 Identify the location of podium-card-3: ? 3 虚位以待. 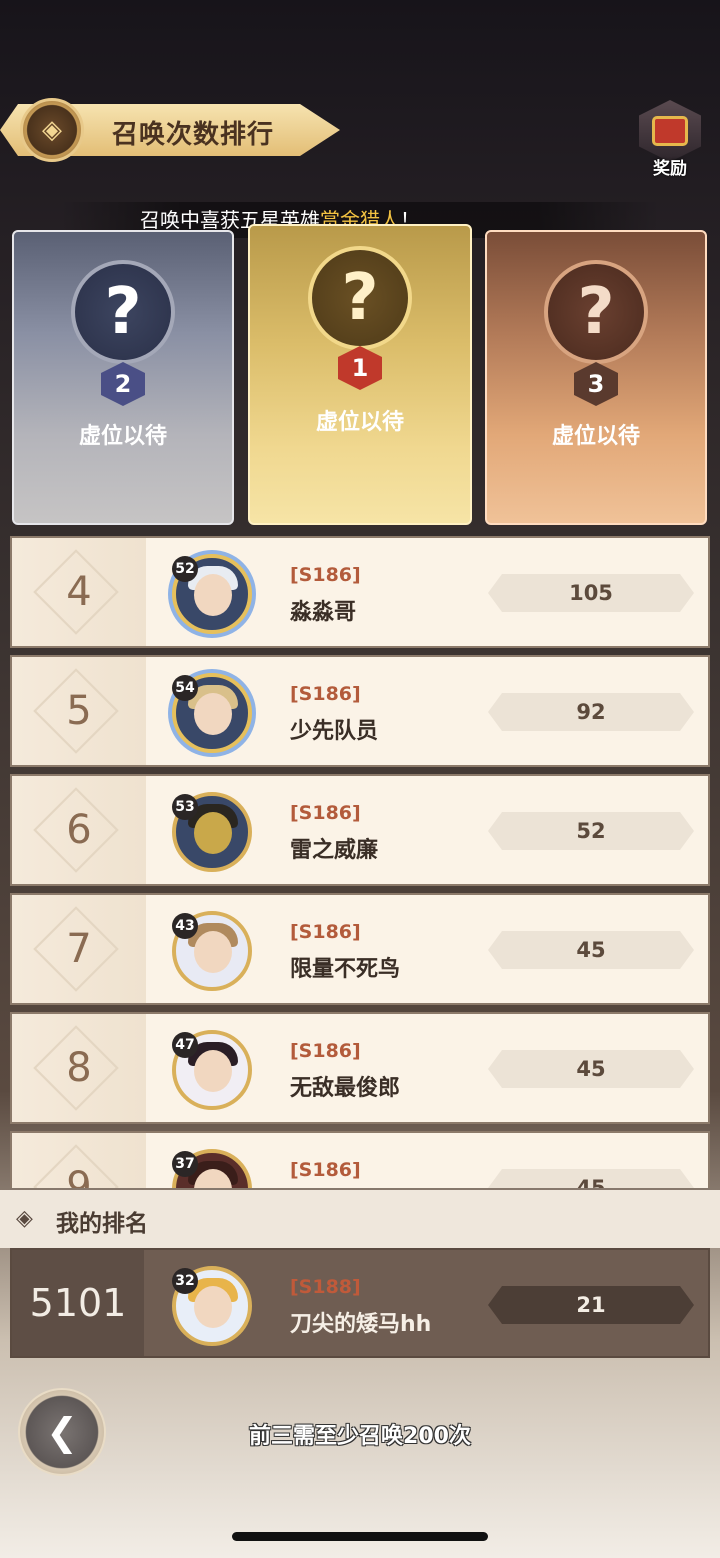
(596, 377).